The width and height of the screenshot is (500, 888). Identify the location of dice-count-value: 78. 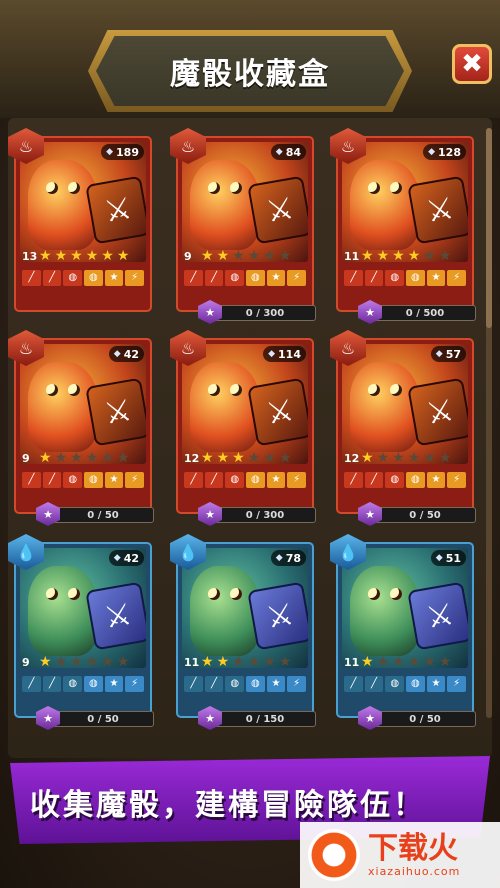
(293, 558).